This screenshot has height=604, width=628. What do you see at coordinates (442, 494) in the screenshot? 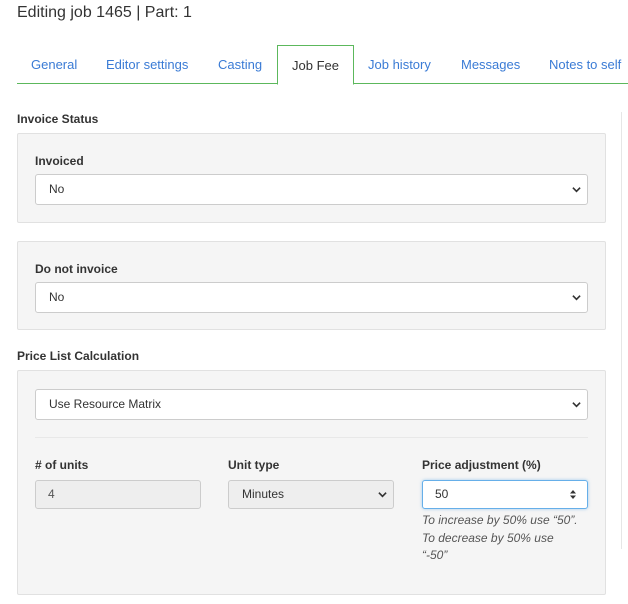
I see `price-adjustment-value: 50` at bounding box center [442, 494].